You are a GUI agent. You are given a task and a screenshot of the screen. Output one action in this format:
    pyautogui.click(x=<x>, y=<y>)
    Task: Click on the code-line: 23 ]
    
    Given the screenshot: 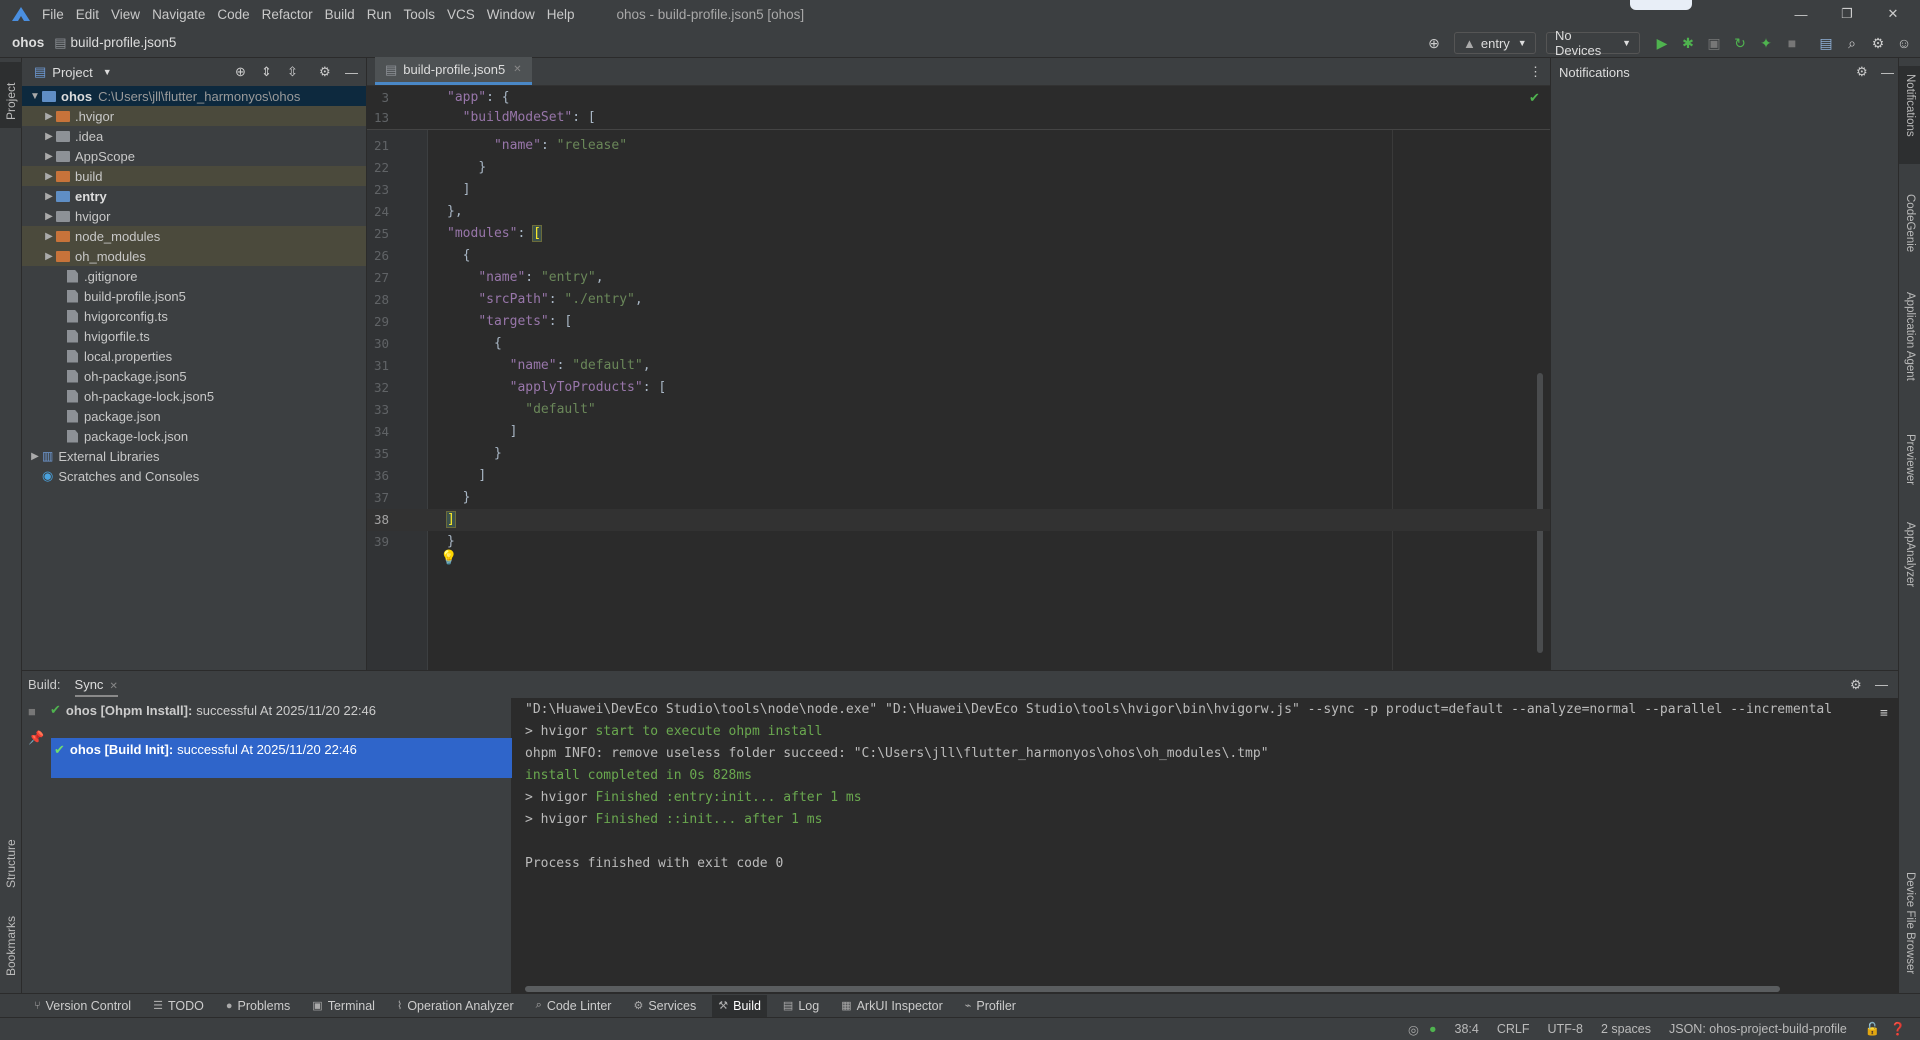 What is the action you would take?
    pyautogui.click(x=958, y=190)
    